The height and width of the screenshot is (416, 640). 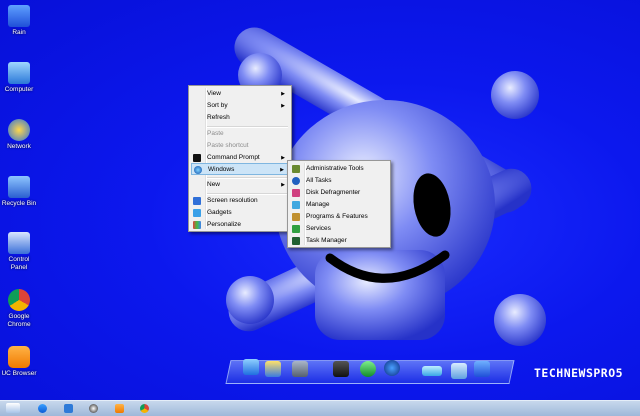 I want to click on gadgets-icon, so click(x=197, y=213).